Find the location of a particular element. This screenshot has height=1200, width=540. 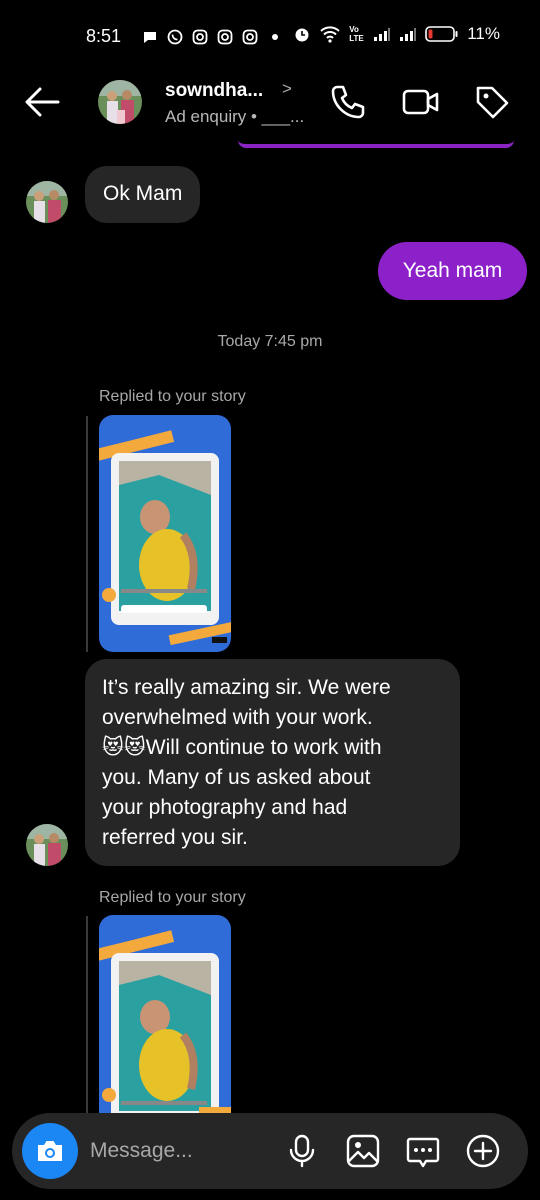

wifi-icon is located at coordinates (330, 34).